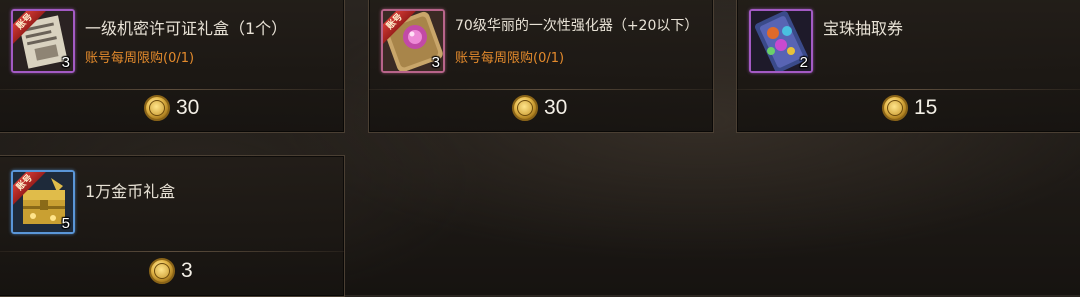  I want to click on price-value: 15, so click(926, 107).